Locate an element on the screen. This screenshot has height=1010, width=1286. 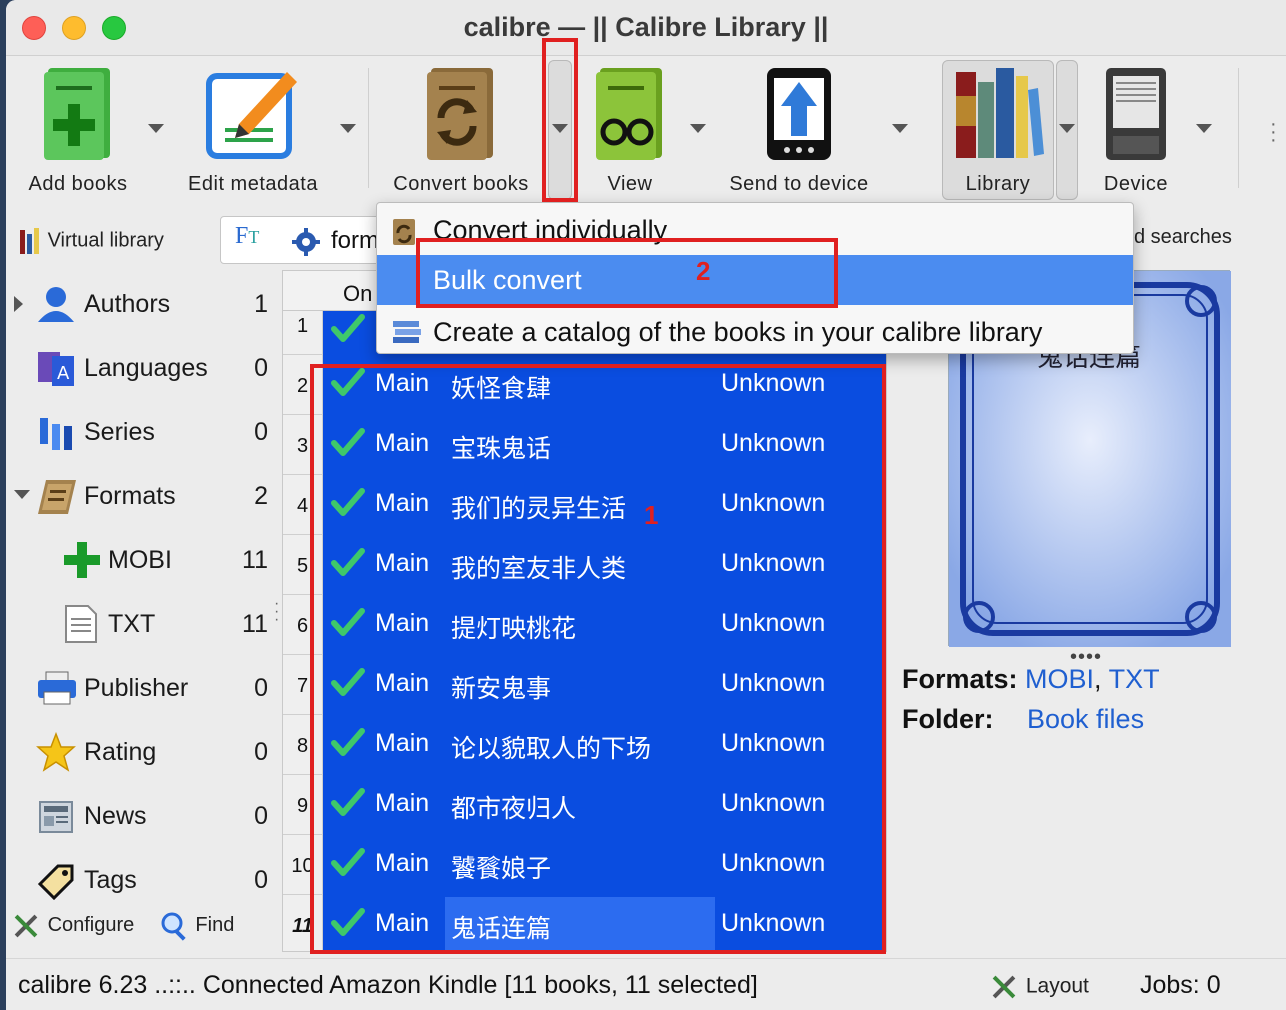
toolbar-separator is located at coordinates (368, 128).